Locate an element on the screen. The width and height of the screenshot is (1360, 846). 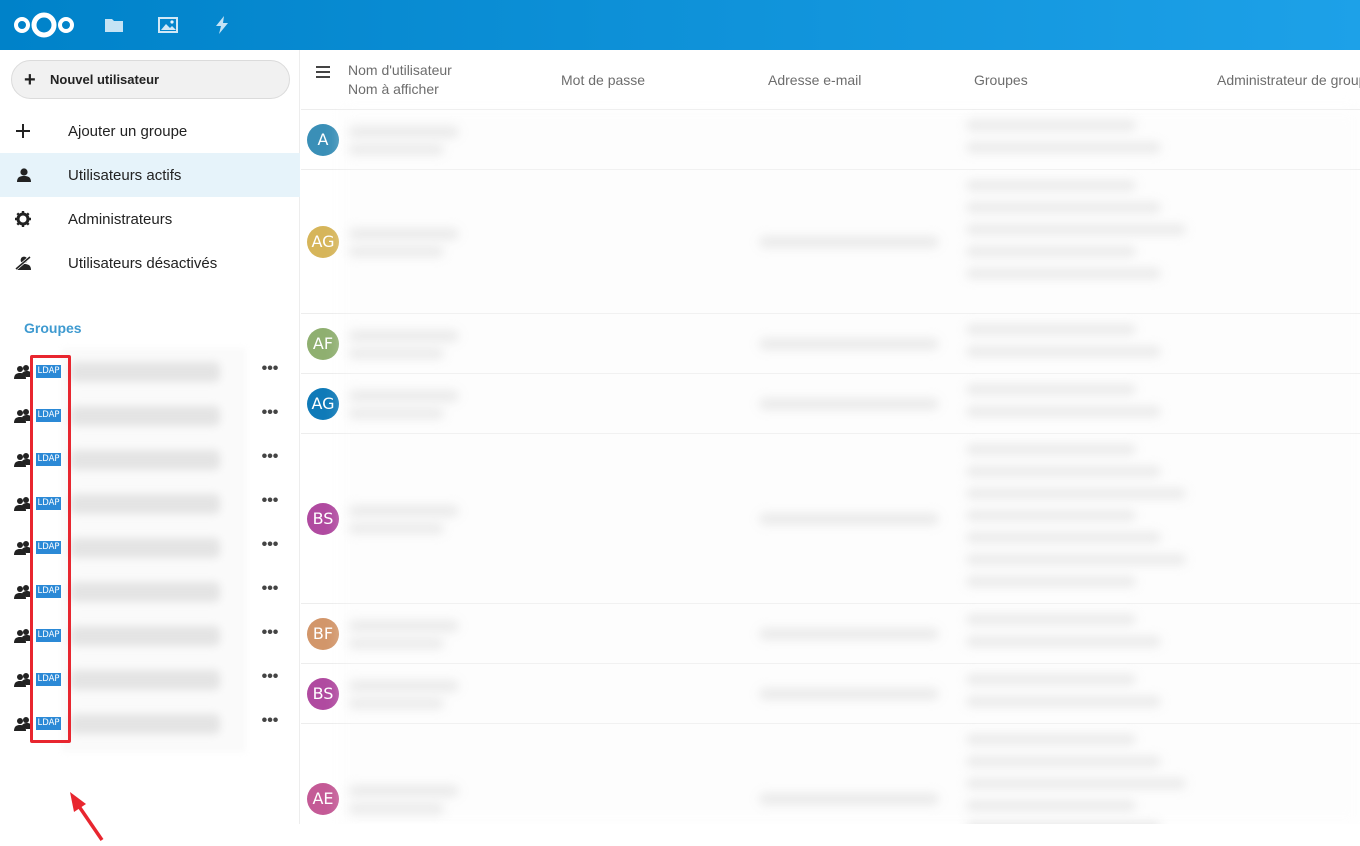
plus-icon is located at coordinates (23, 131).